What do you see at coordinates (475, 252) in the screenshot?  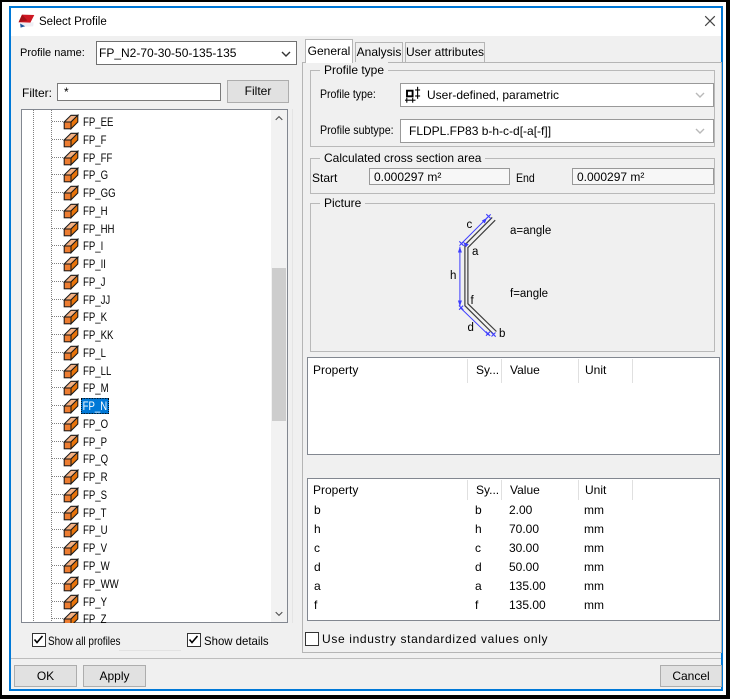 I see `svg-text: a` at bounding box center [475, 252].